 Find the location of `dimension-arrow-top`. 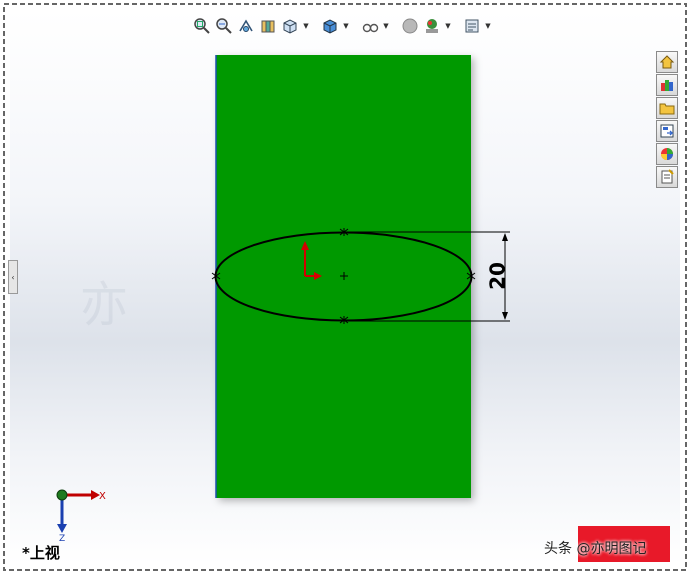

dimension-arrow-top is located at coordinates (505, 237).